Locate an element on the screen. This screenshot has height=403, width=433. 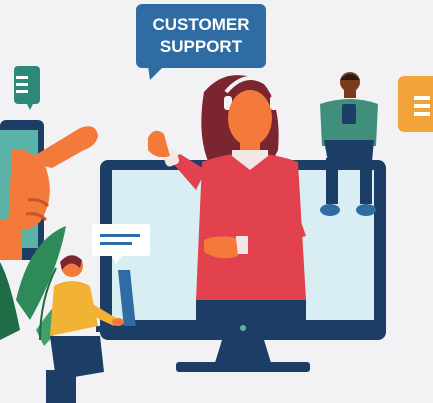
chat-bubble-icon is located at coordinates (415, 104).